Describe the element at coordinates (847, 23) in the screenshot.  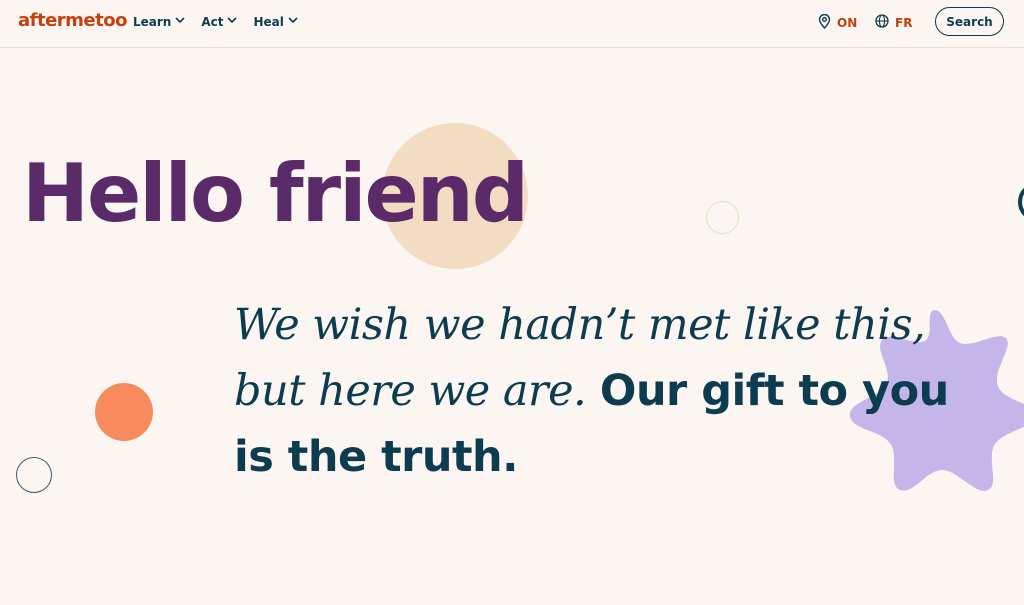
I see `region-label: ON` at that location.